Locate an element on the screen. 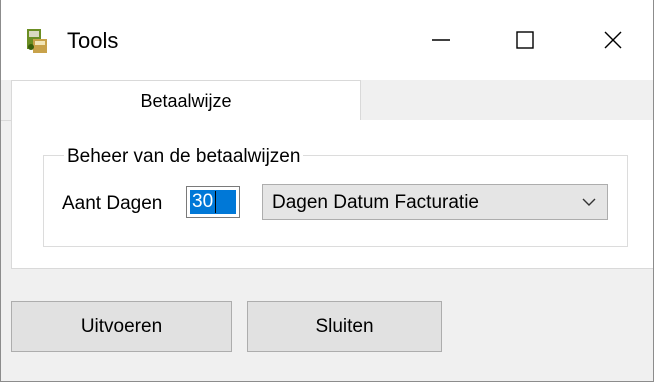 This screenshot has height=383, width=654. groupbox-legend: Beheer van de betaalwijzen is located at coordinates (184, 157).